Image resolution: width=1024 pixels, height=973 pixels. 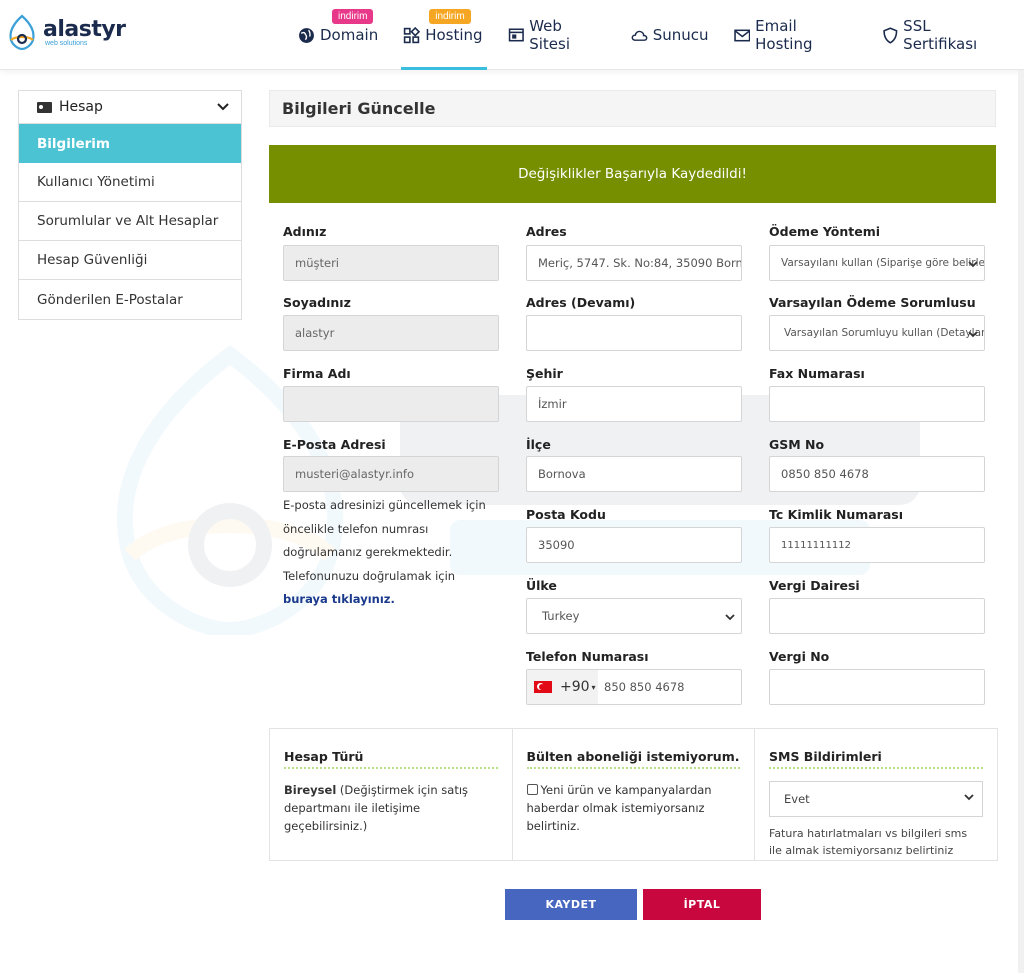 I want to click on account-type-value: Bireysel, so click(x=310, y=790).